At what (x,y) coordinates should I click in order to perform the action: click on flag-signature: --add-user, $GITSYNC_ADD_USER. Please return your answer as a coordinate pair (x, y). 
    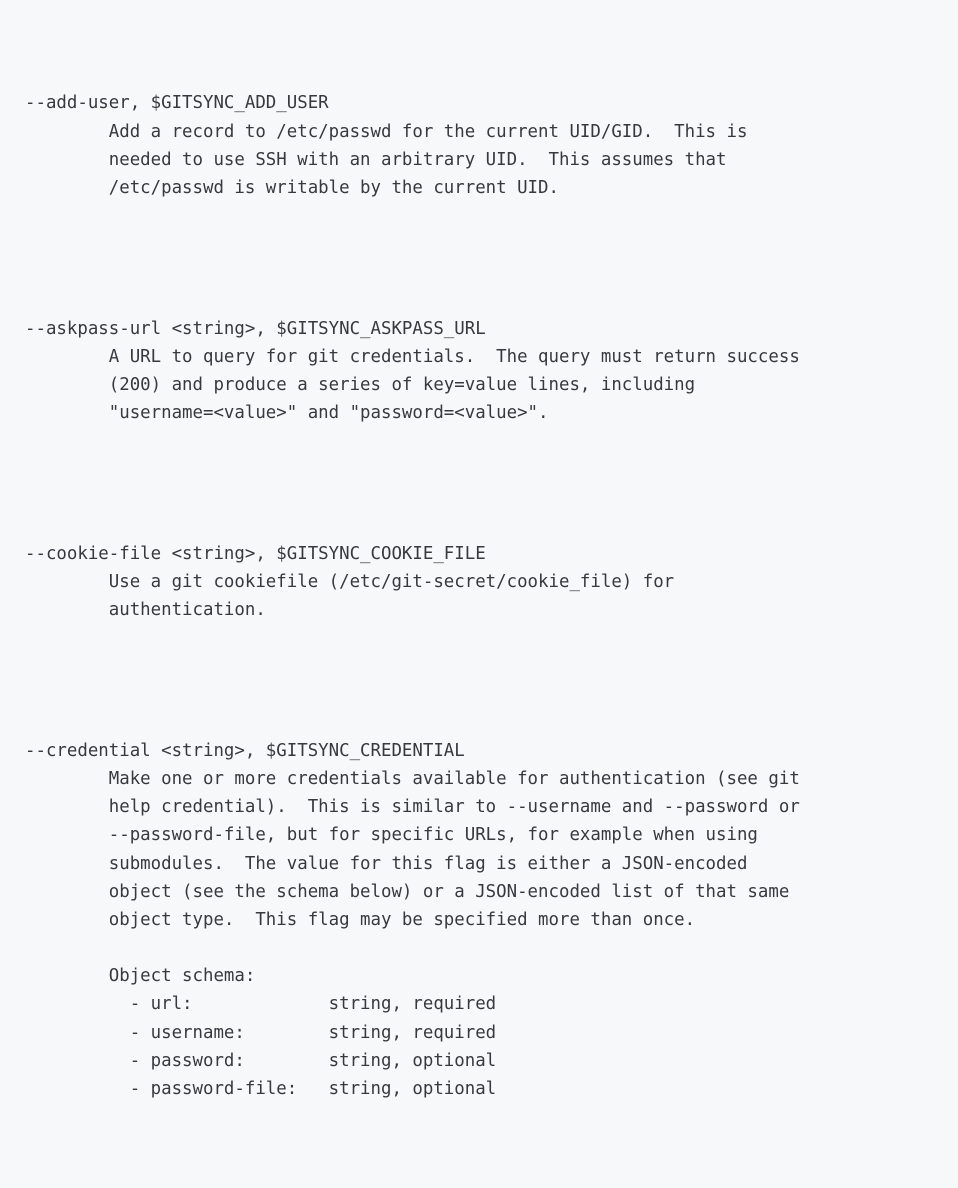
    Looking at the image, I should click on (177, 103).